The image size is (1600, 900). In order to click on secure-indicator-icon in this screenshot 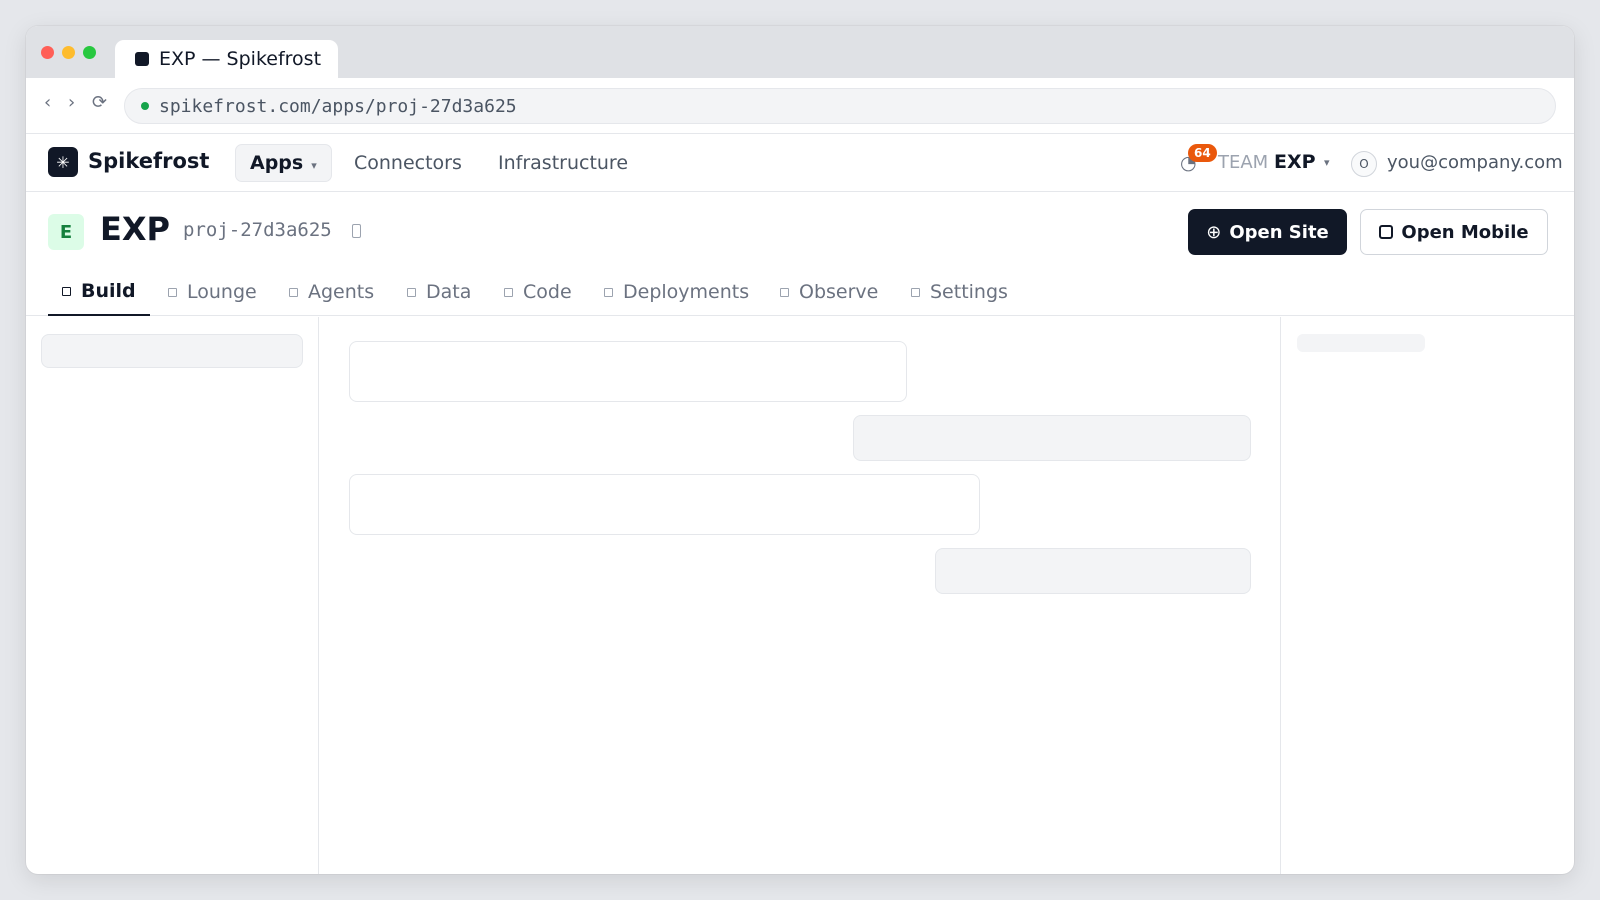, I will do `click(145, 106)`.